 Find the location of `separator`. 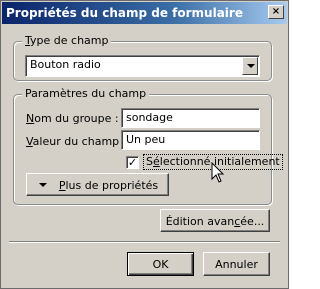

separator is located at coordinates (144, 242).